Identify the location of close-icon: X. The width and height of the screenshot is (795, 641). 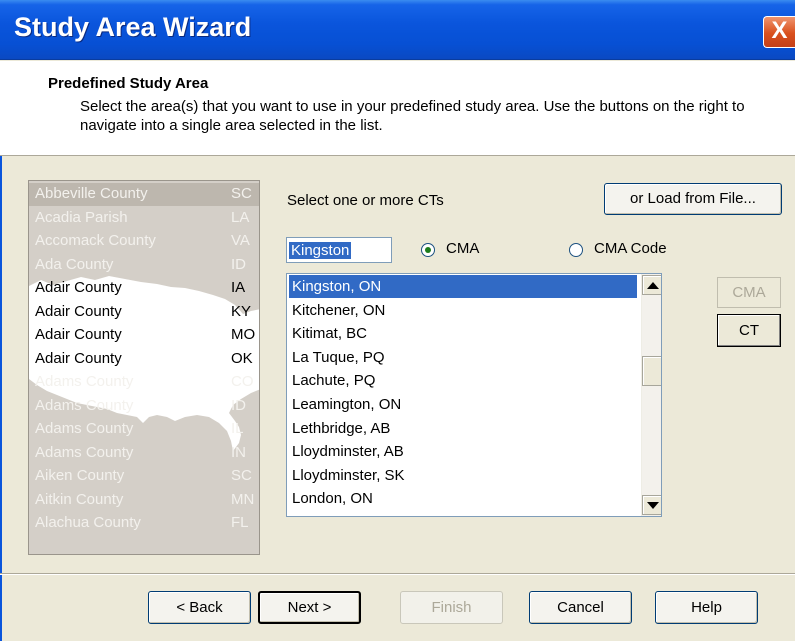
(779, 30).